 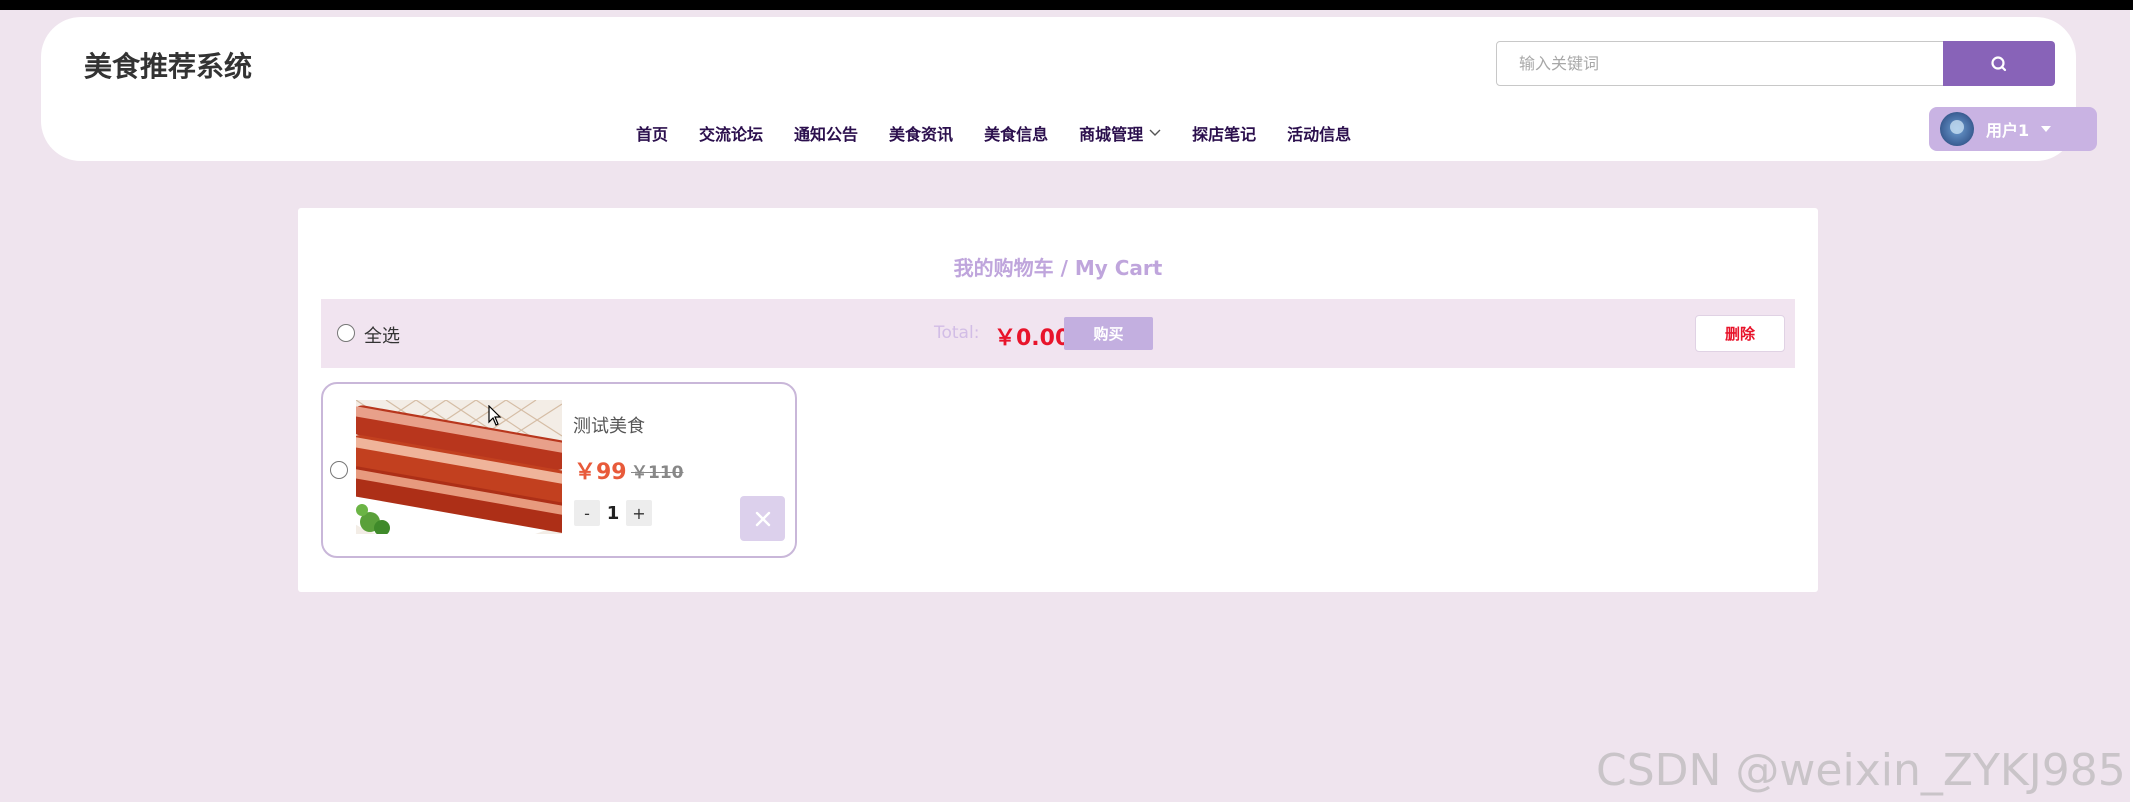 What do you see at coordinates (1058, 268) in the screenshot?
I see `page-title: 我的购物车 / My Cart` at bounding box center [1058, 268].